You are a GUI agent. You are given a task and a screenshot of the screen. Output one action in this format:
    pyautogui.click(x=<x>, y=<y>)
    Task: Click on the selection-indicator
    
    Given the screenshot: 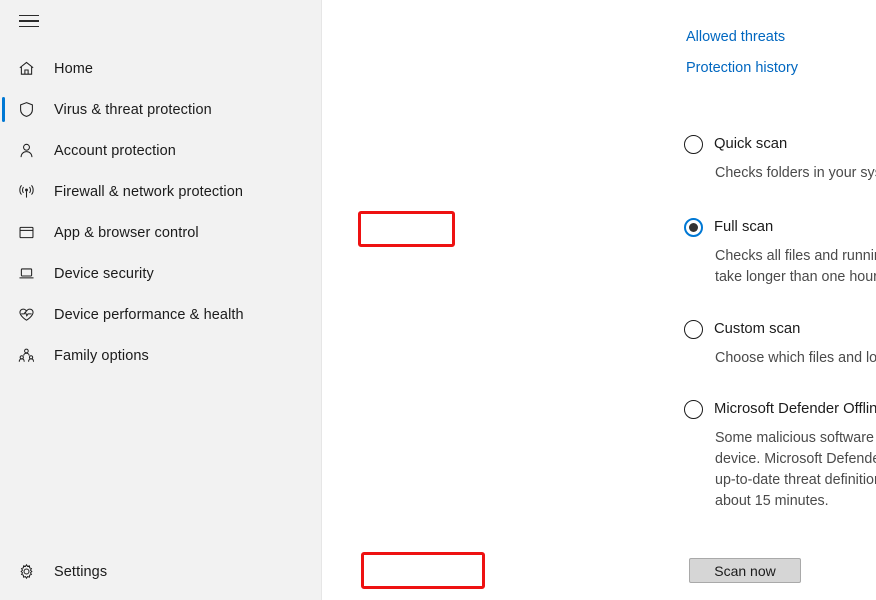 What is the action you would take?
    pyautogui.click(x=3, y=109)
    